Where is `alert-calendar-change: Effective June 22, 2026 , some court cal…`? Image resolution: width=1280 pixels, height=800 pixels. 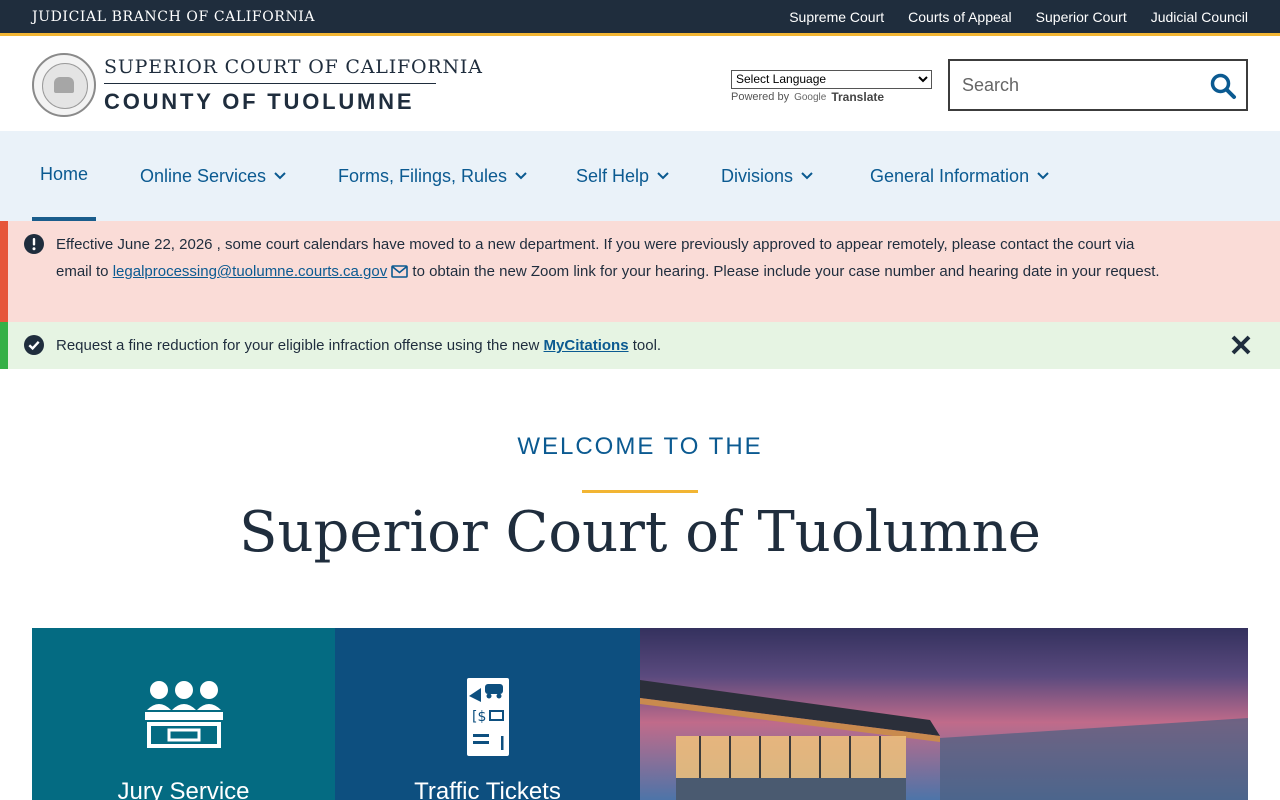
alert-calendar-change: Effective June 22, 2026 , some court cal… is located at coordinates (640, 271).